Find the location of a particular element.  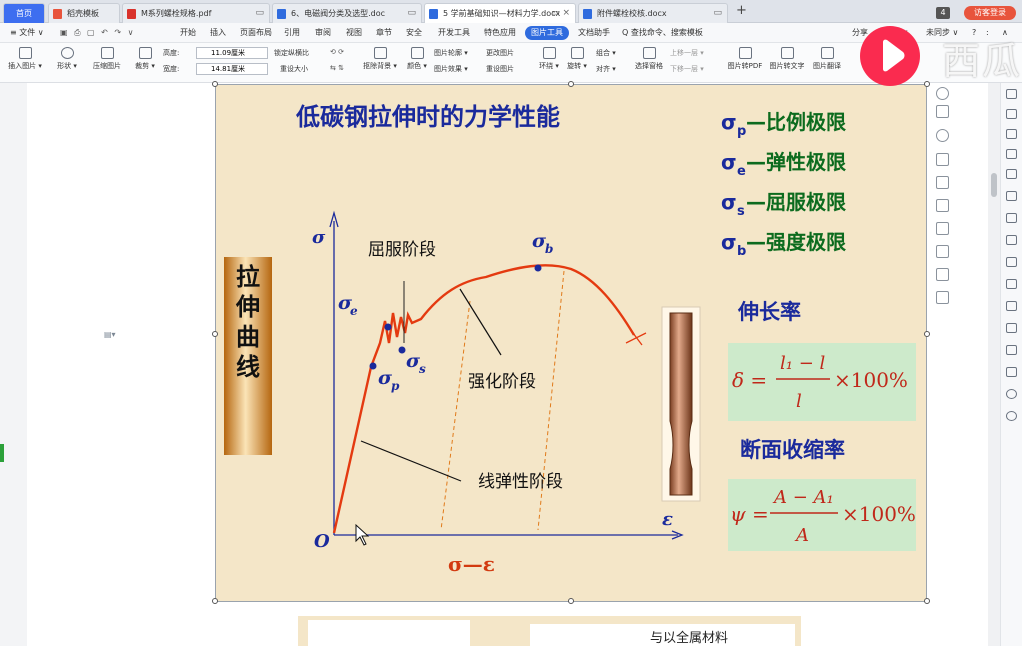

remove-background-icon is located at coordinates (942, 159).